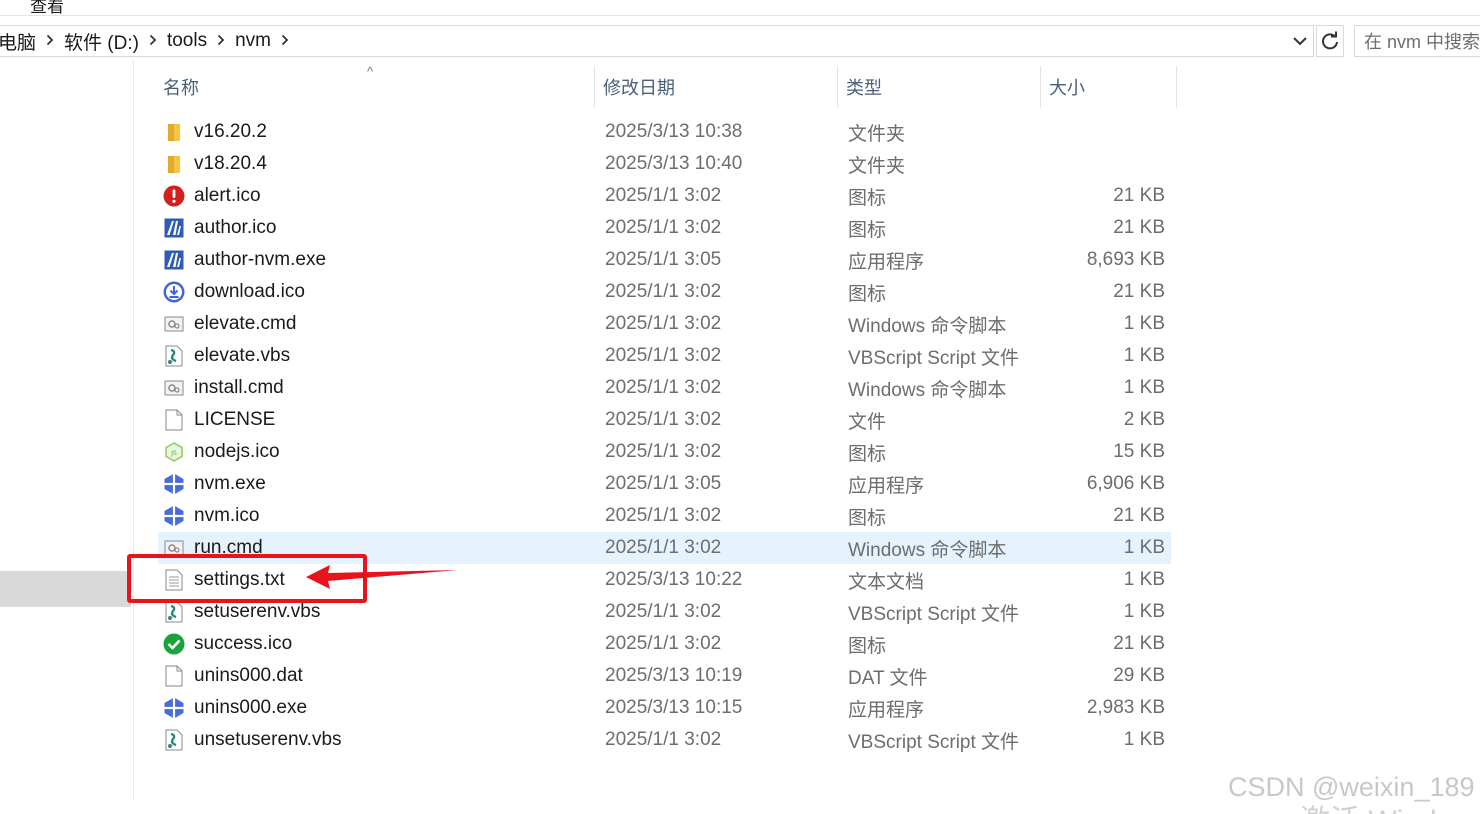 This screenshot has height=814, width=1480. Describe the element at coordinates (888, 678) in the screenshot. I see `file-type: DAT 文件` at that location.